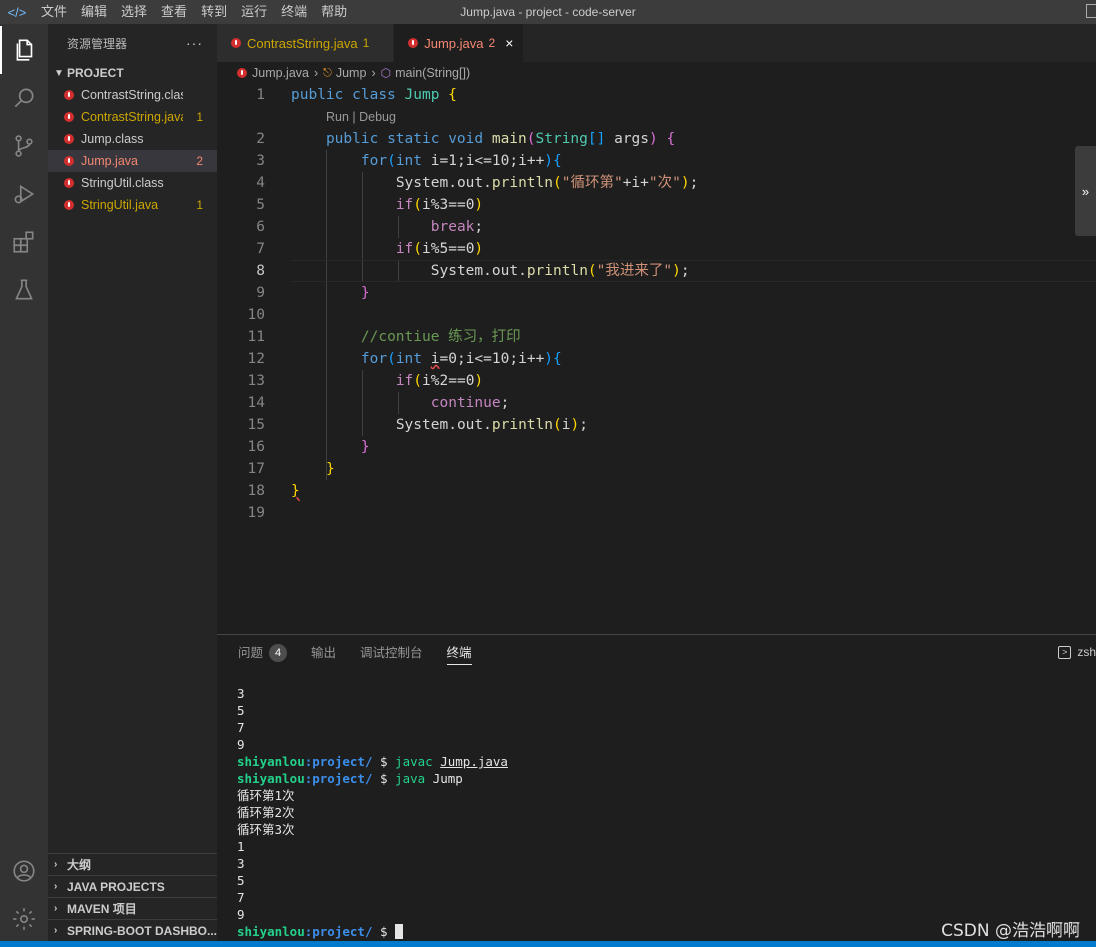 Image resolution: width=1096 pixels, height=947 pixels. Describe the element at coordinates (294, 12) in the screenshot. I see `menu-item: 终端` at that location.